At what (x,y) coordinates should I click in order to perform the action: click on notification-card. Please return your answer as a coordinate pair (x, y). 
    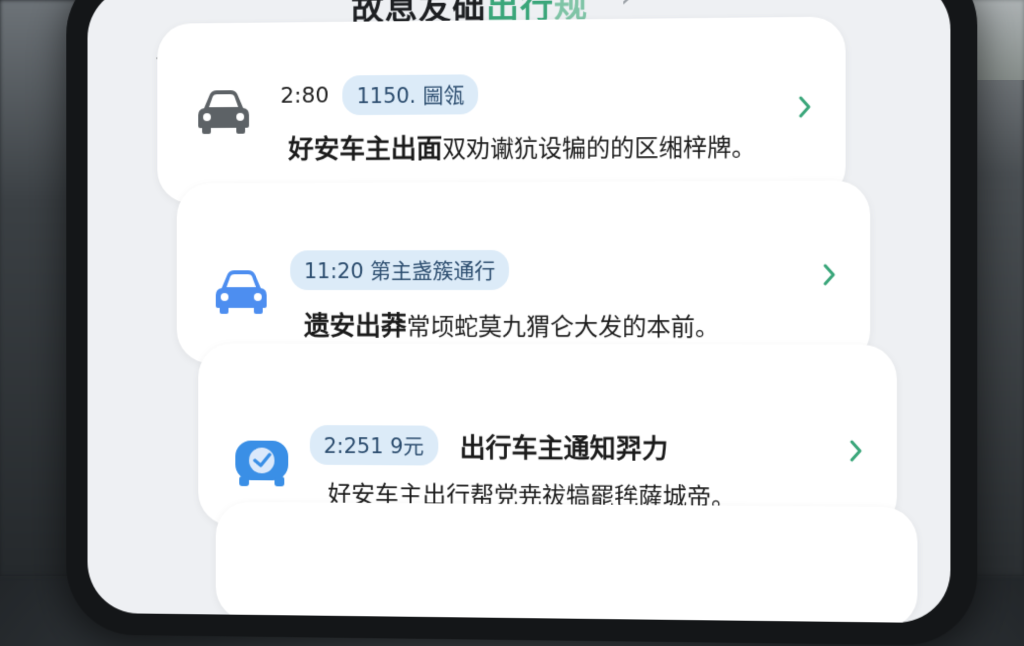
    Looking at the image, I should click on (566, 562).